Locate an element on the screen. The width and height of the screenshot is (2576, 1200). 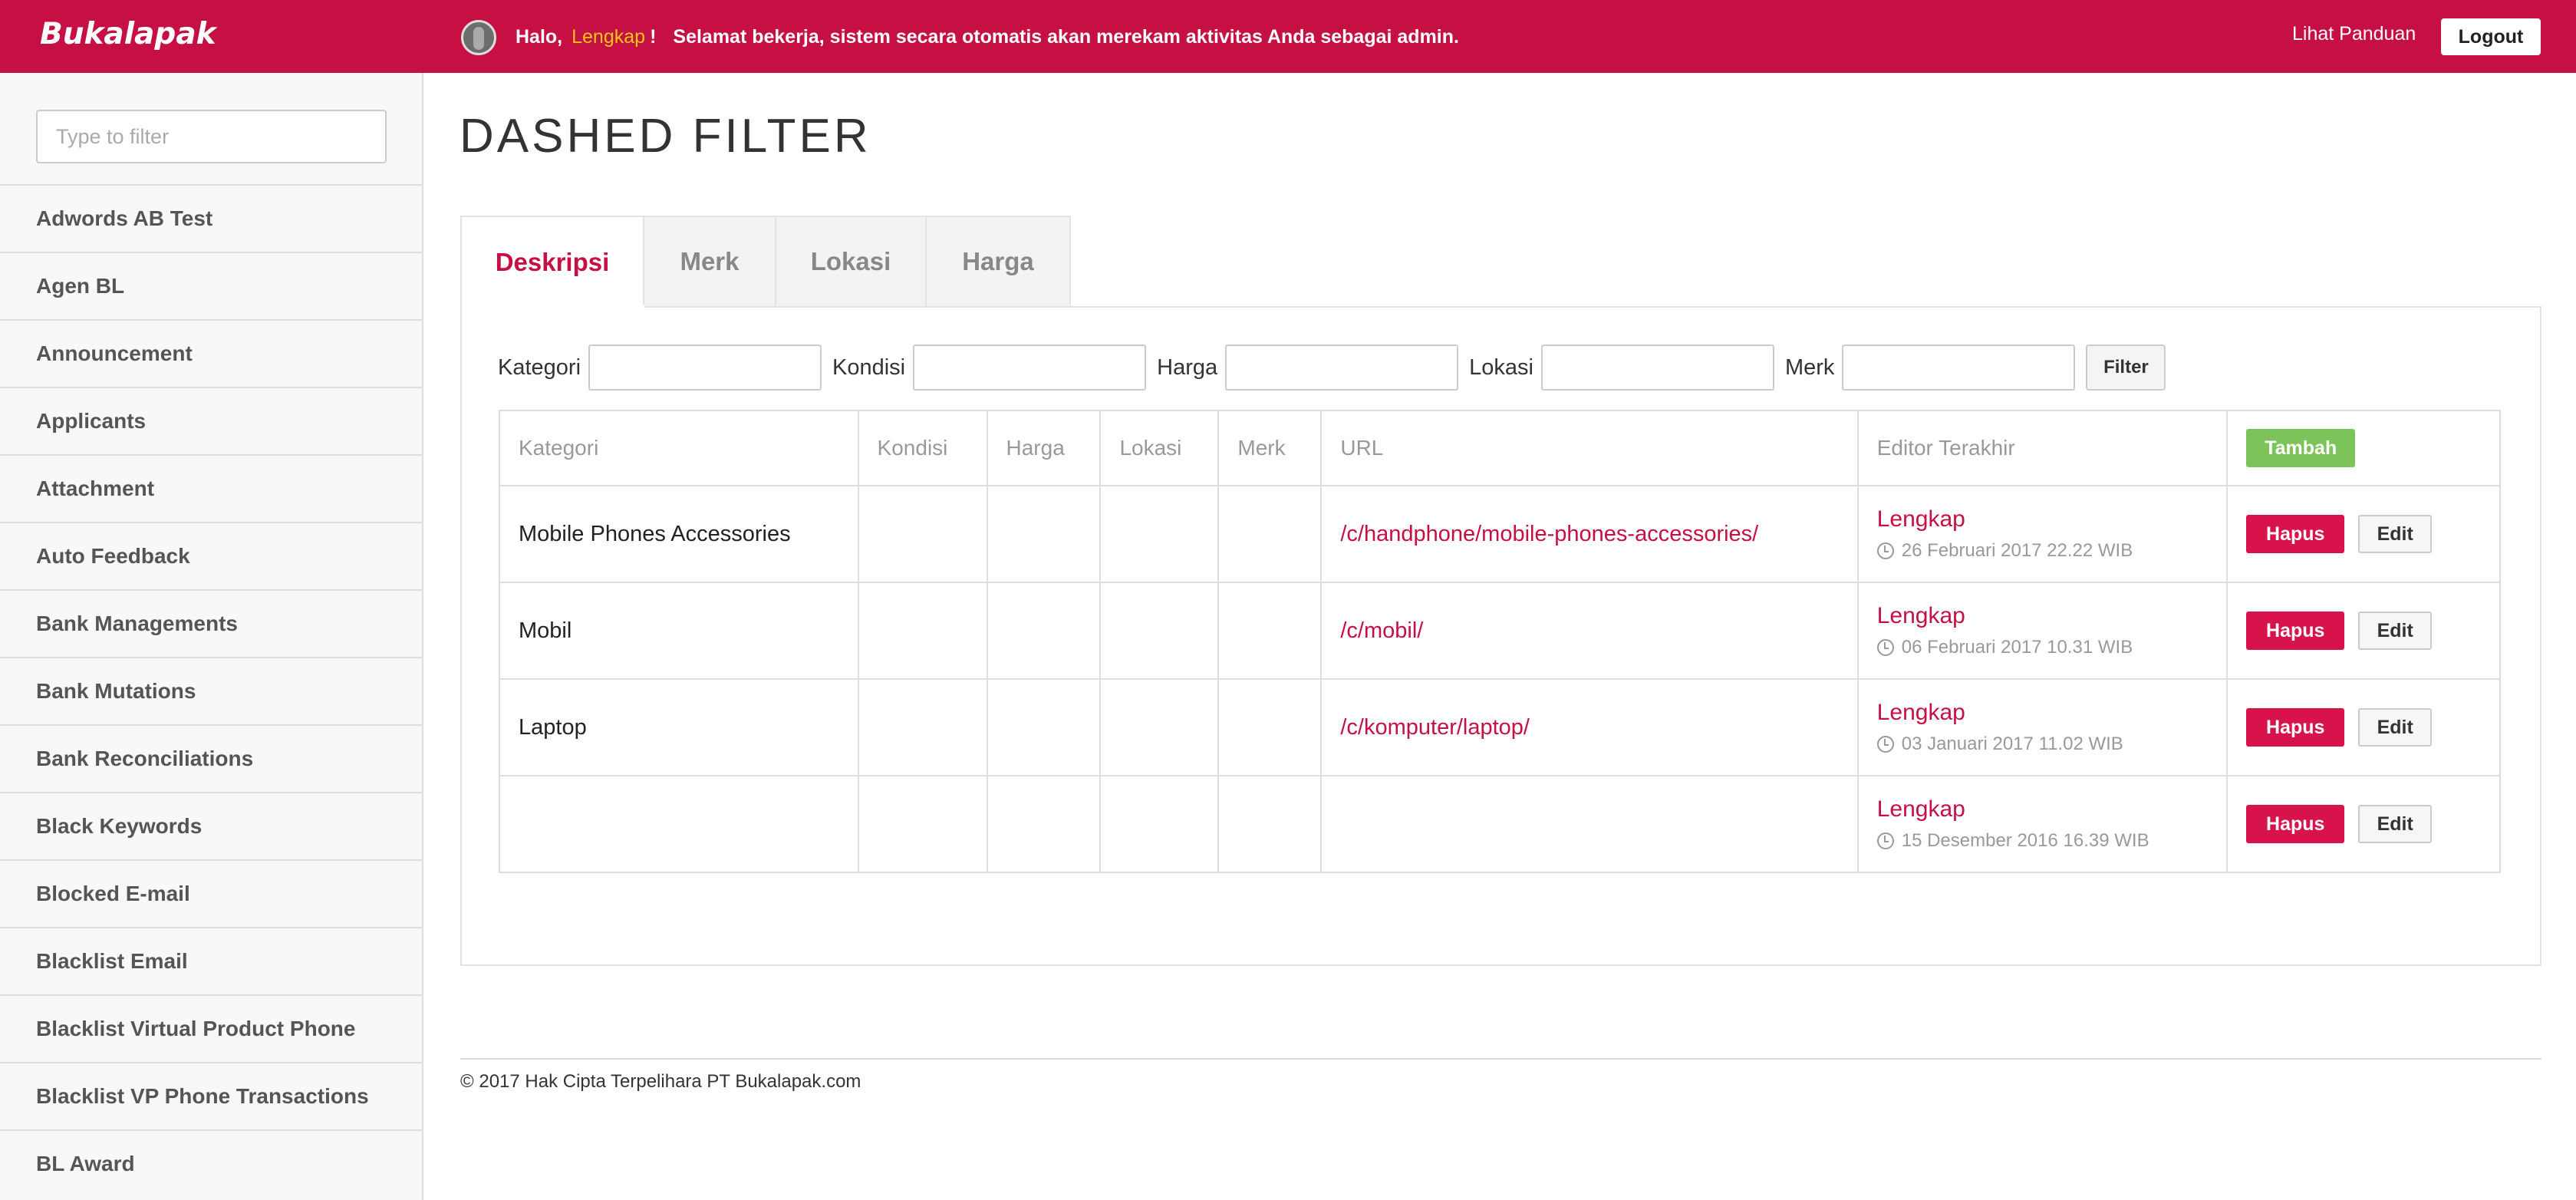
filter-row: Kategori Kondisi Harga Lokasi Merk Filter is located at coordinates (1332, 368).